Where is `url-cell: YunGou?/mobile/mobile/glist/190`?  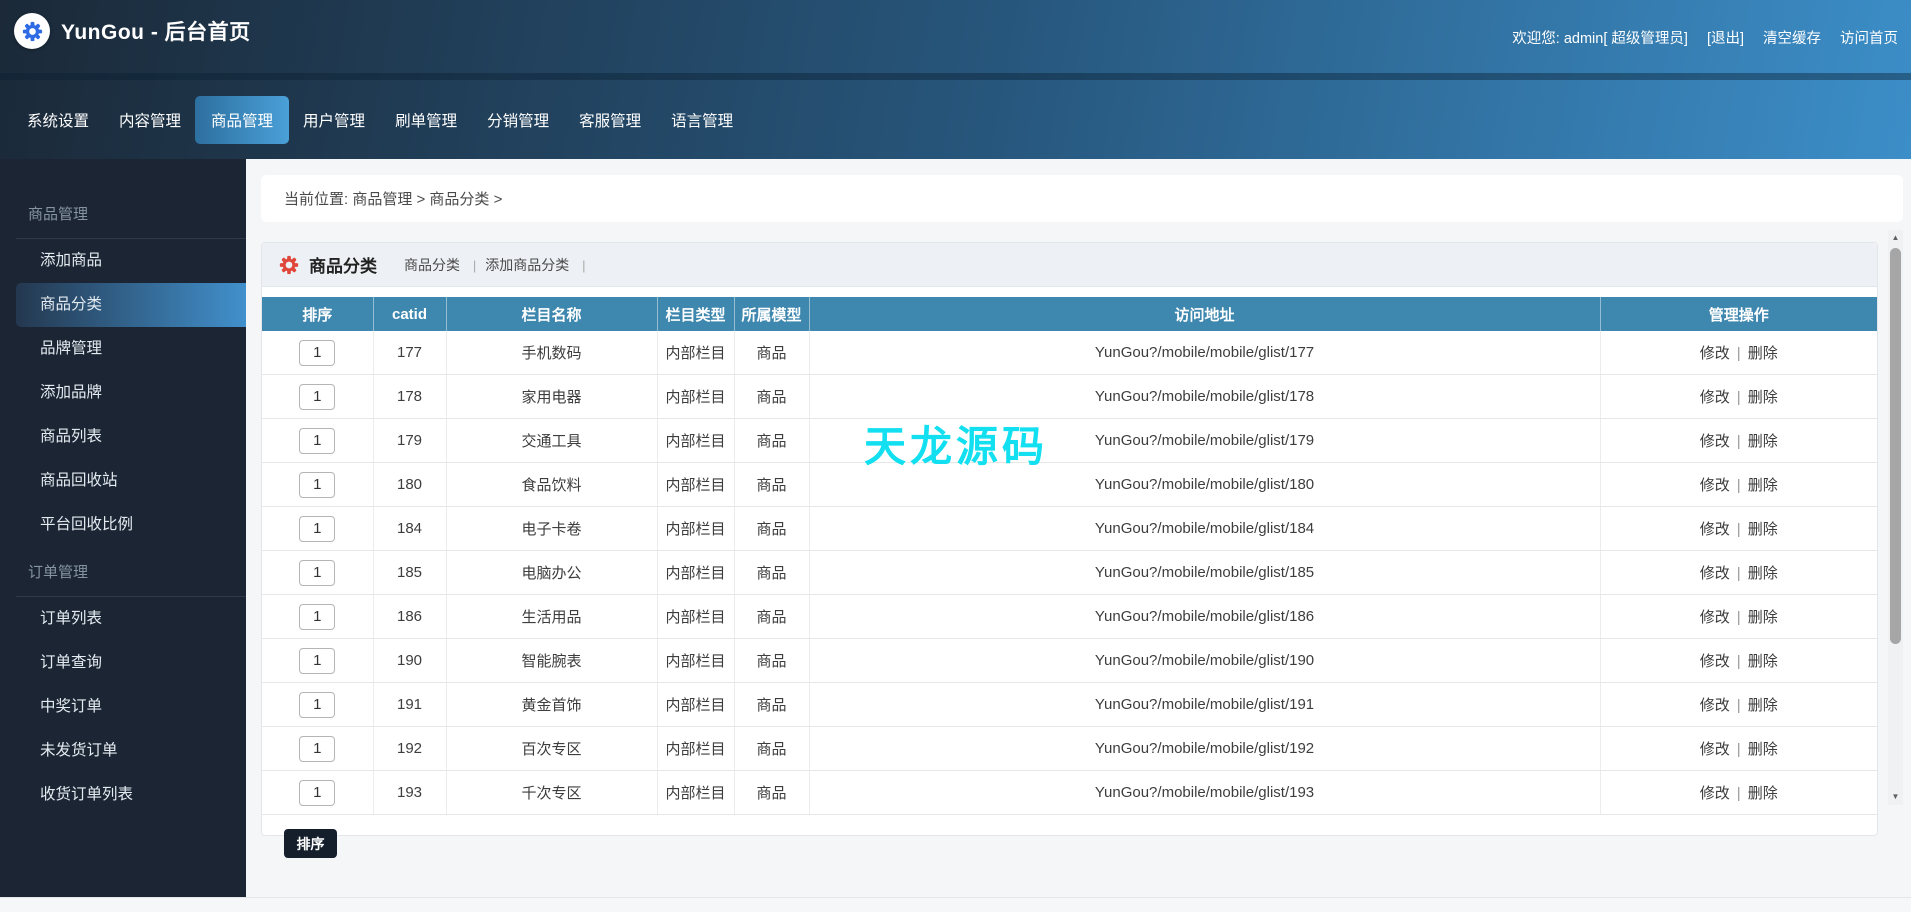
url-cell: YunGou?/mobile/mobile/glist/190 is located at coordinates (1205, 660).